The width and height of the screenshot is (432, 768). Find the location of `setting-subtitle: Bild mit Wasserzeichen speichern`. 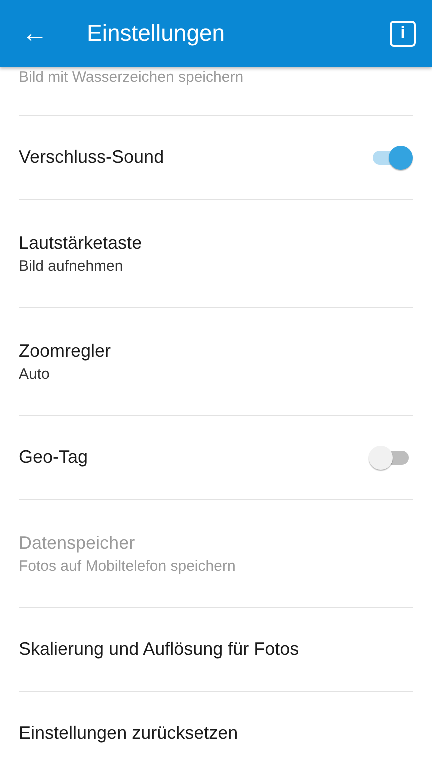

setting-subtitle: Bild mit Wasserzeichen speichern is located at coordinates (132, 77).